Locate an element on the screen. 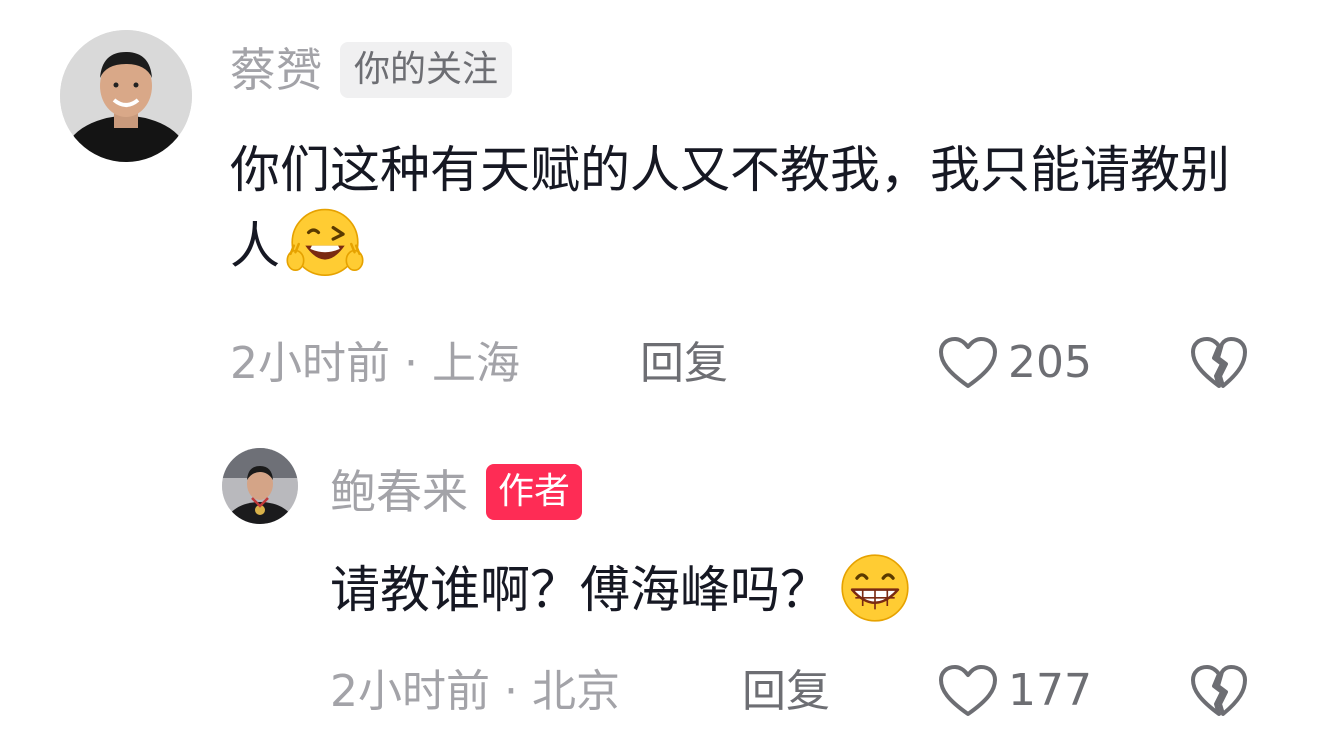 The image size is (1320, 751). following-badge: 你的关注 is located at coordinates (426, 70).